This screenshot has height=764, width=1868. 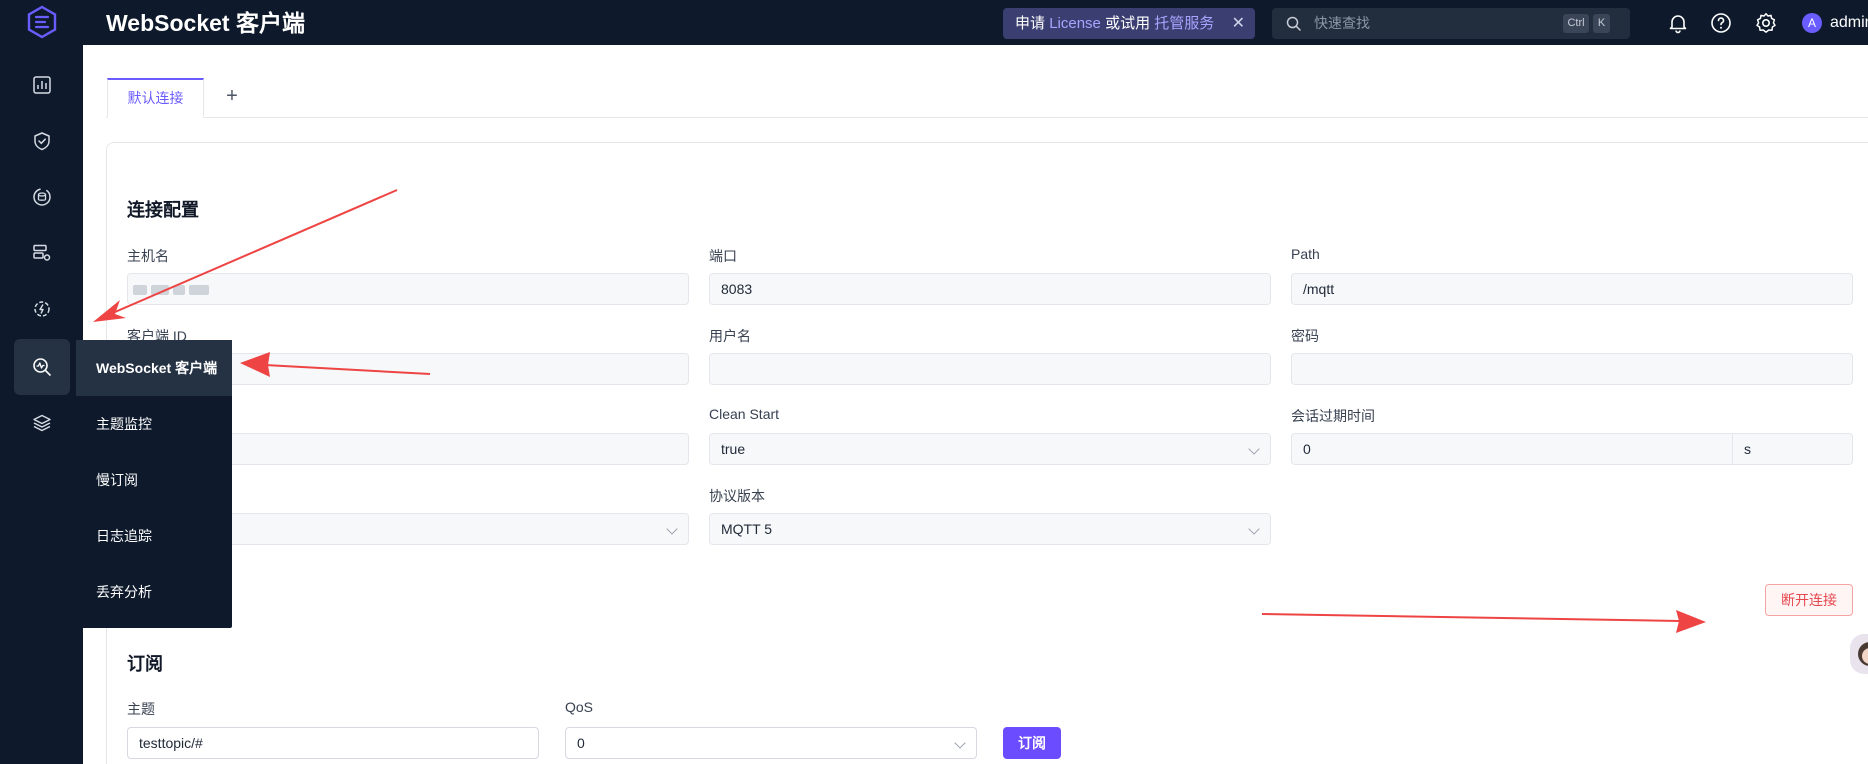 I want to click on port-input: 8083, so click(x=990, y=289).